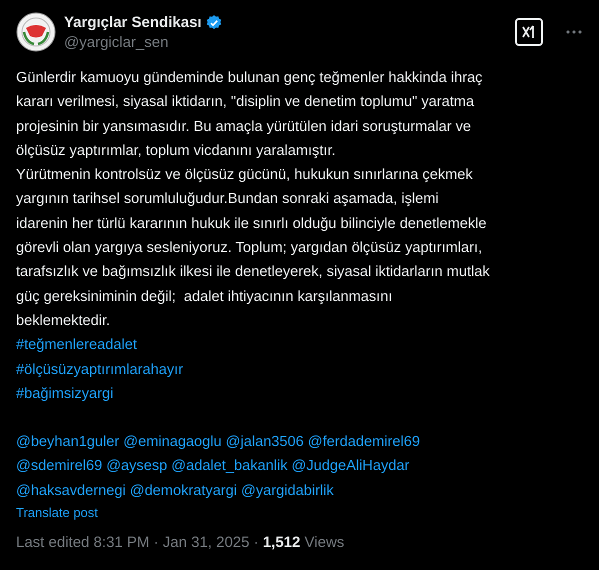 The image size is (599, 570). Describe the element at coordinates (184, 491) in the screenshot. I see `mention-link: @demokratyargi` at that location.